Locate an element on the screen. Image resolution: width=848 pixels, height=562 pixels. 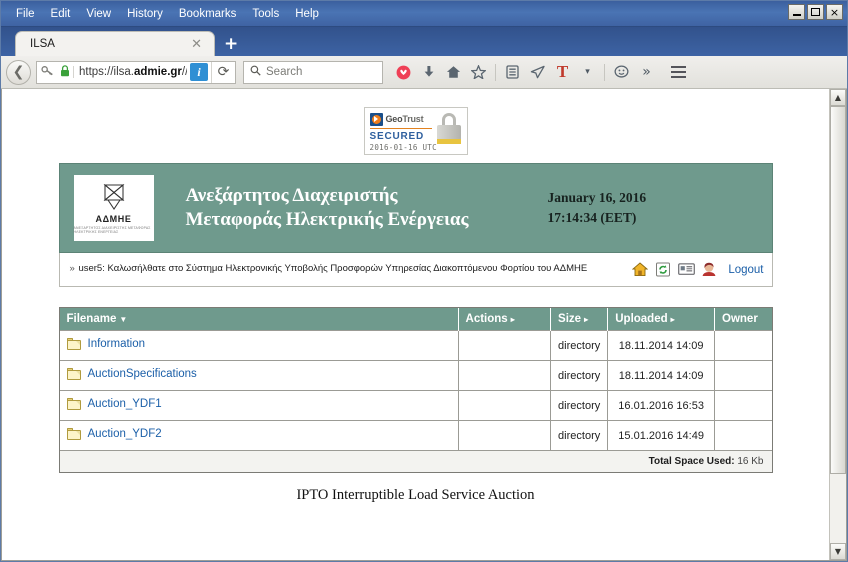
table-row: Auction_YDF1 directory 16.01.2016 16:53 is located at coordinates (415, 405).